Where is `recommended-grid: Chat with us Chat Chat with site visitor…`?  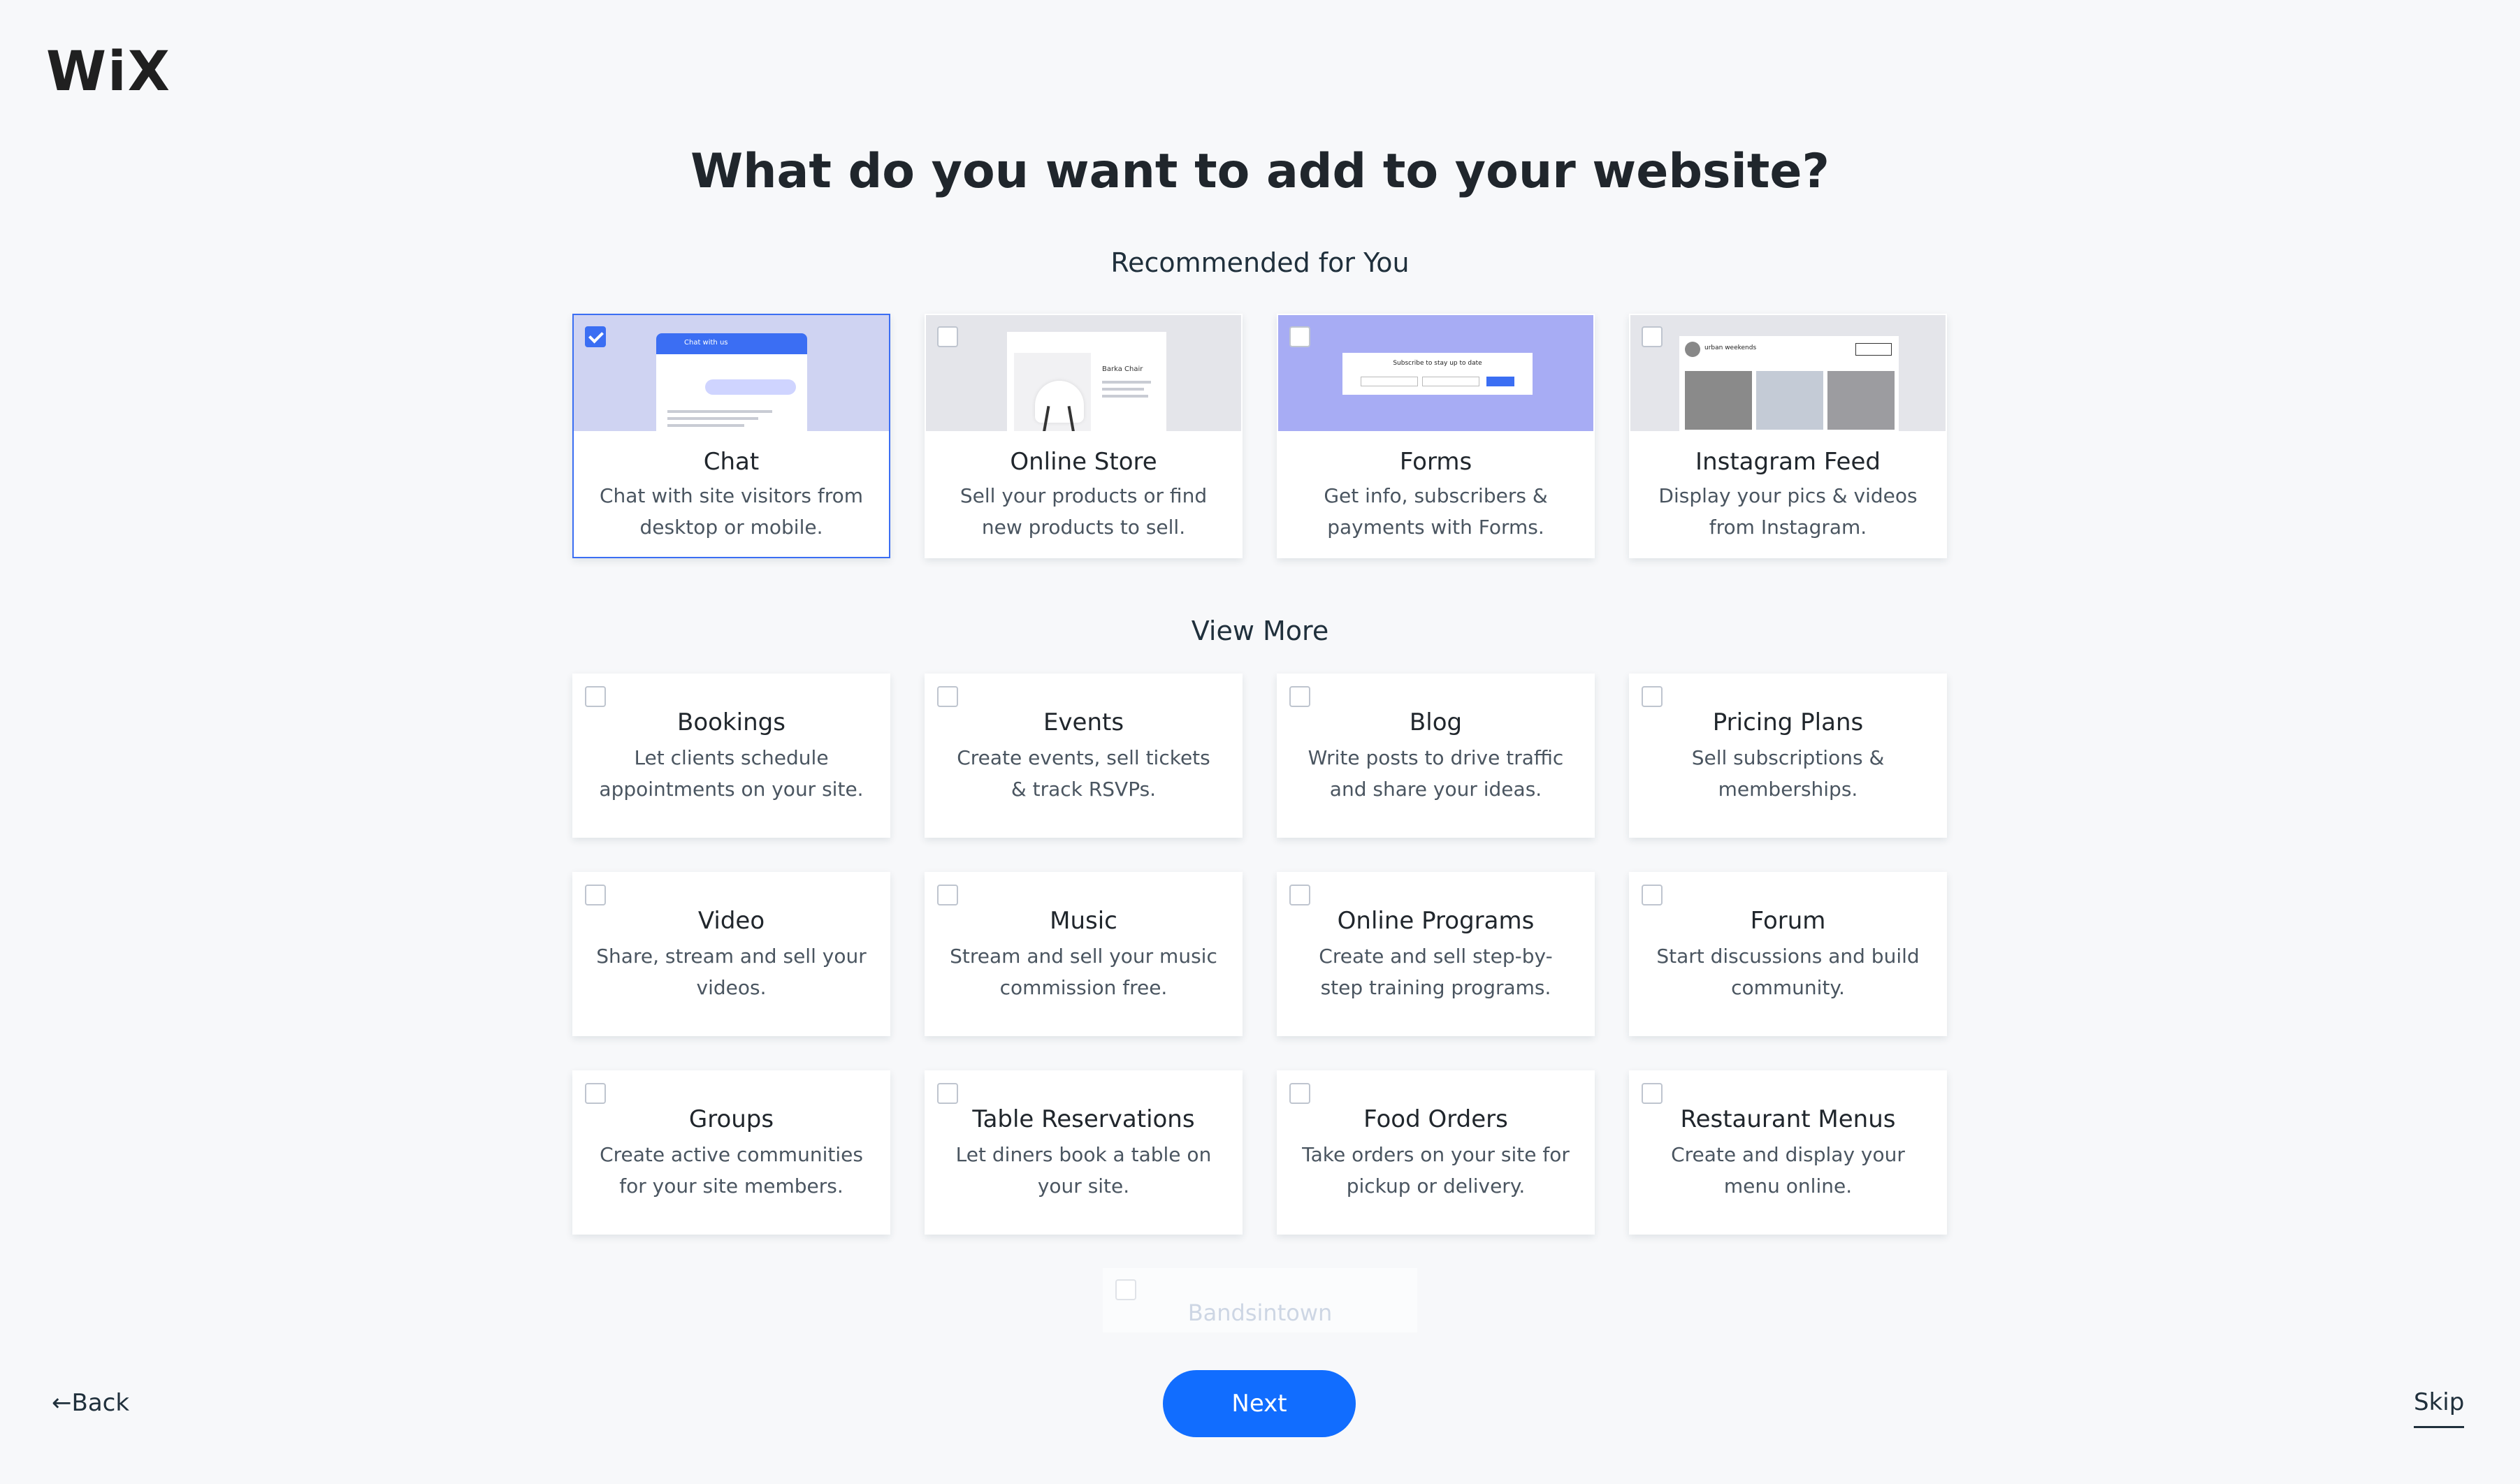 recommended-grid: Chat with us Chat Chat with site visitor… is located at coordinates (1259, 436).